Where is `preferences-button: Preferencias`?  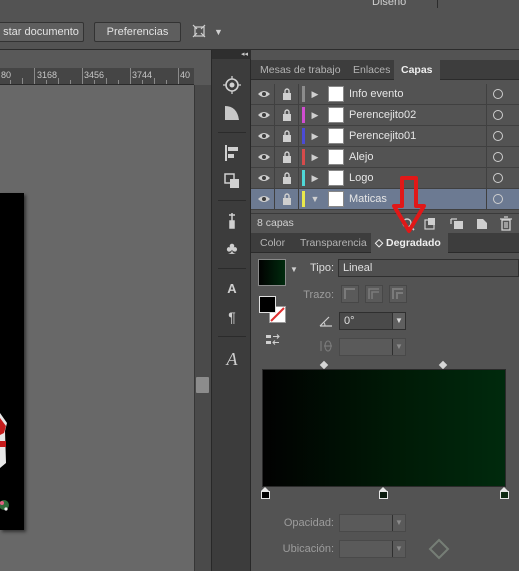
preferences-button: Preferencias is located at coordinates (137, 32).